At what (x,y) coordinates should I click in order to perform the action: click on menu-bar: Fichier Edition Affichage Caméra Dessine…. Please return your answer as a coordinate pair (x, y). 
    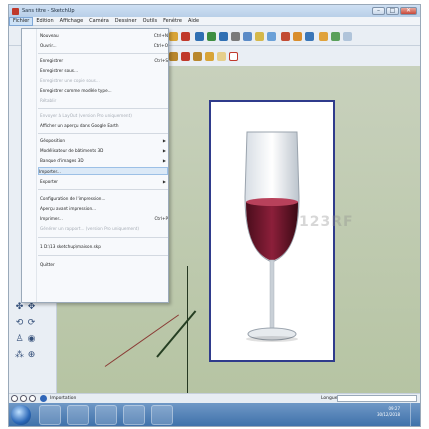
    Looking at the image, I should click on (214, 21).